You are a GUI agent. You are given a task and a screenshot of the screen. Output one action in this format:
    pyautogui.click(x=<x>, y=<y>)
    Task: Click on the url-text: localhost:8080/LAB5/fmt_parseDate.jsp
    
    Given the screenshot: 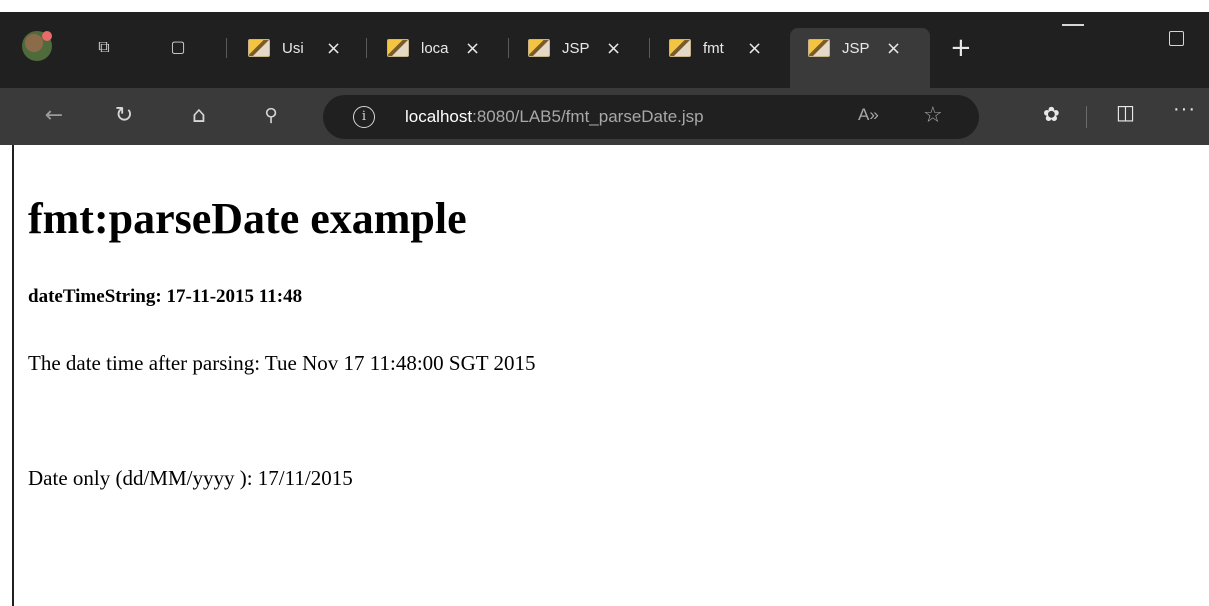 What is the action you would take?
    pyautogui.click(x=554, y=117)
    